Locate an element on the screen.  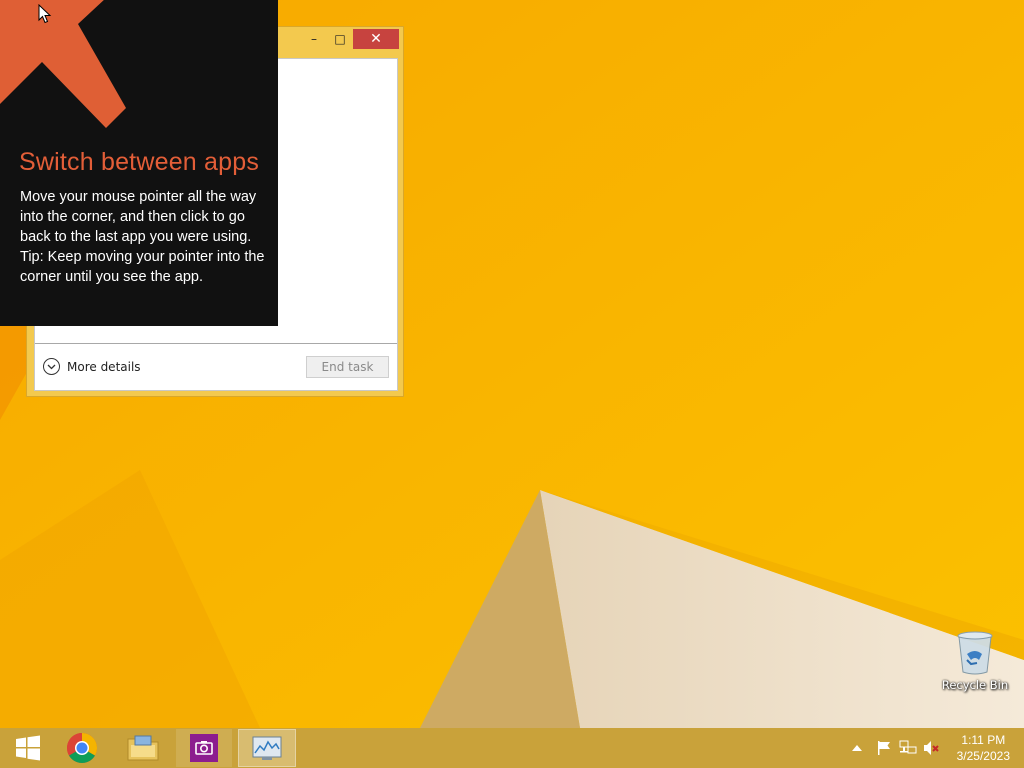
clock-time: 1:11 PM is located at coordinates (983, 740).